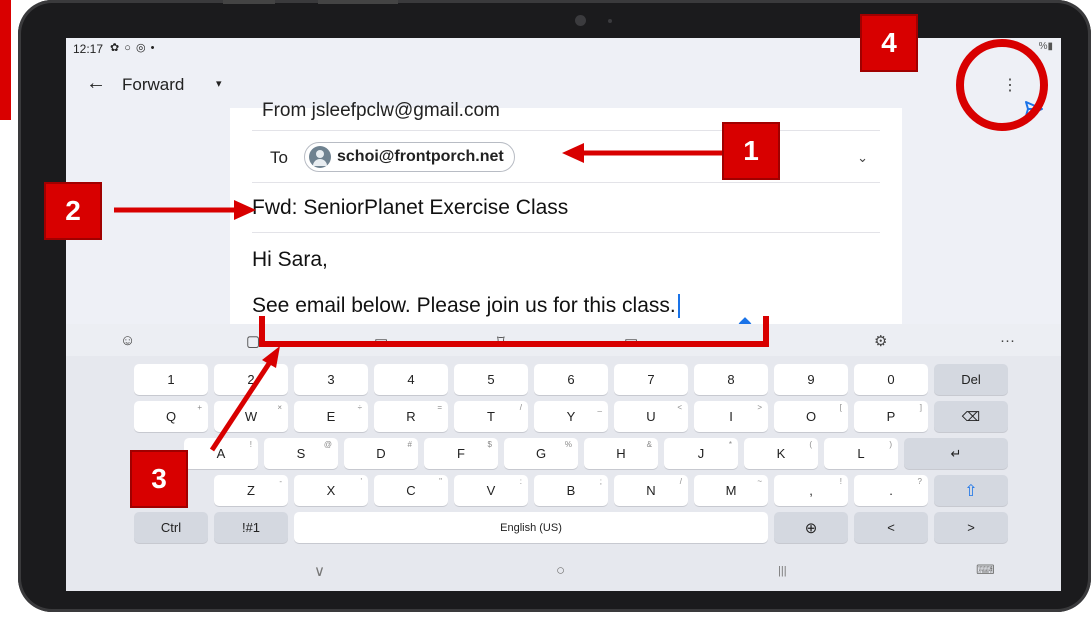  Describe the element at coordinates (651, 490) in the screenshot. I see `key-n: N /` at that location.